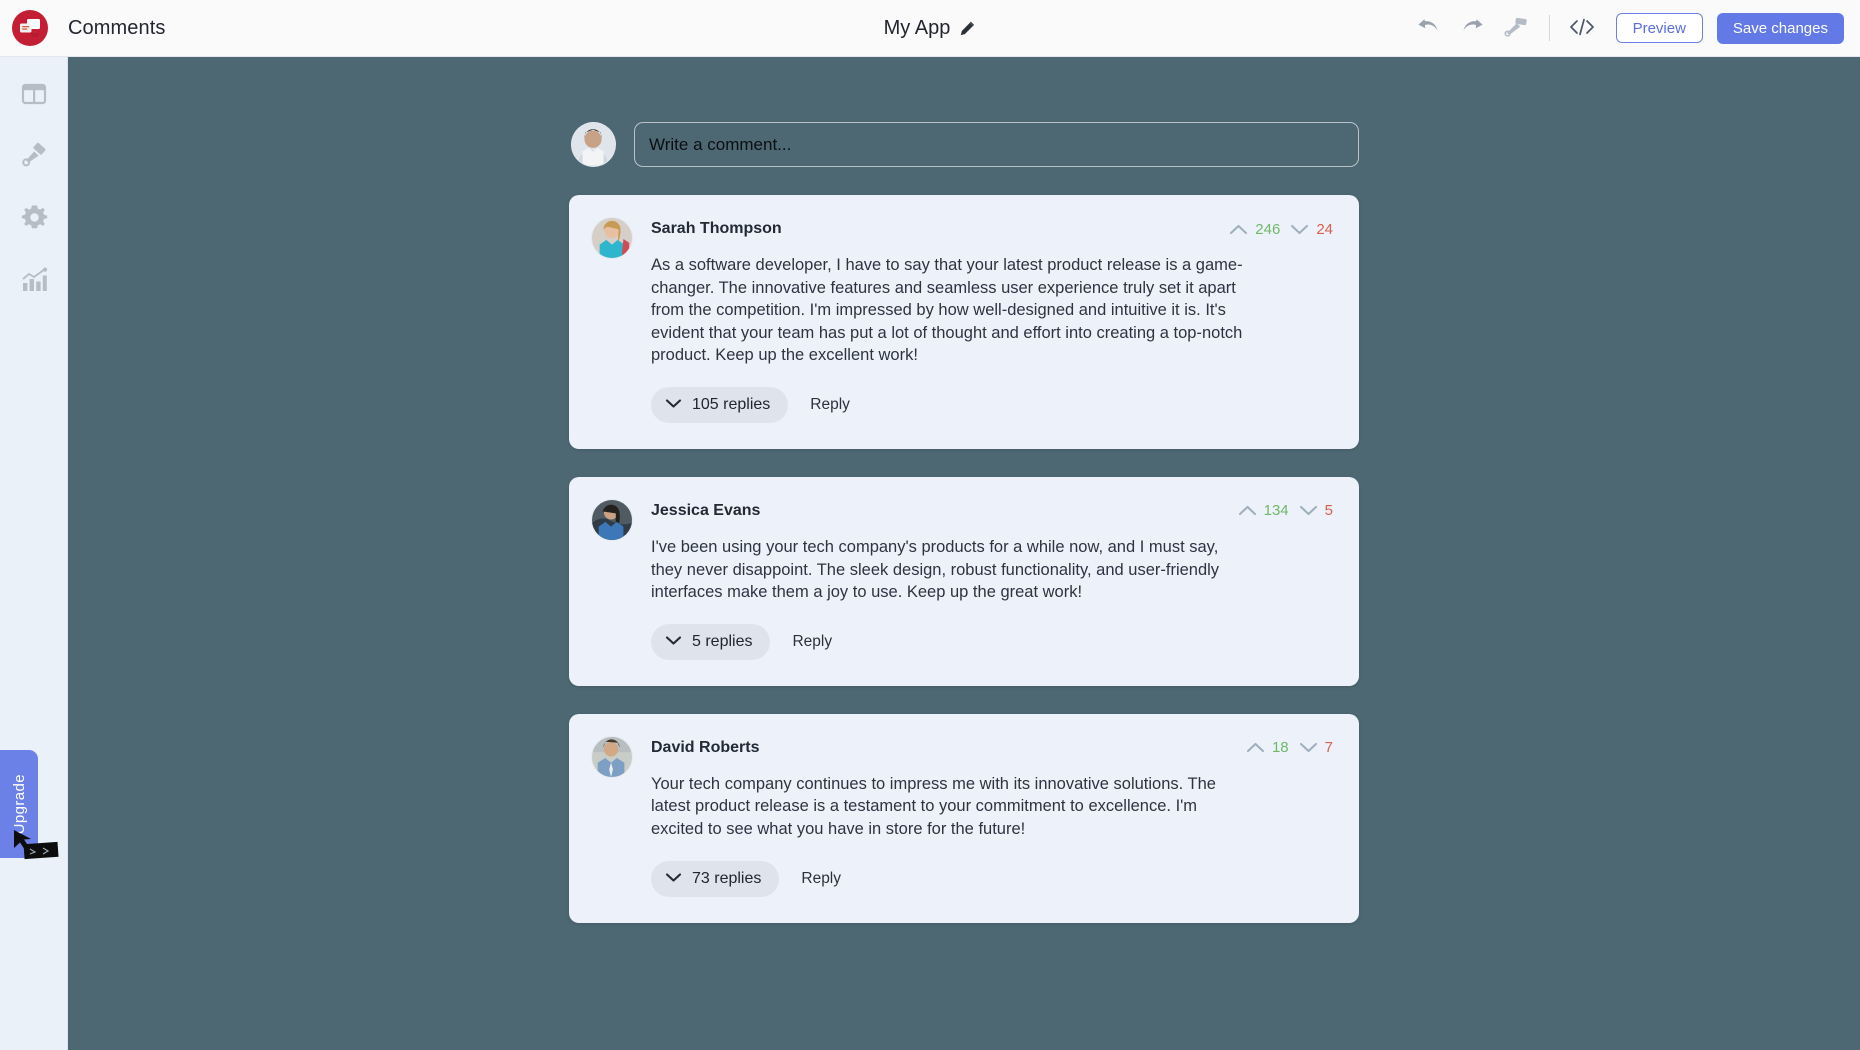 This screenshot has width=1860, height=1050. What do you see at coordinates (716, 228) in the screenshot?
I see `comment-author: Sarah Thompson` at bounding box center [716, 228].